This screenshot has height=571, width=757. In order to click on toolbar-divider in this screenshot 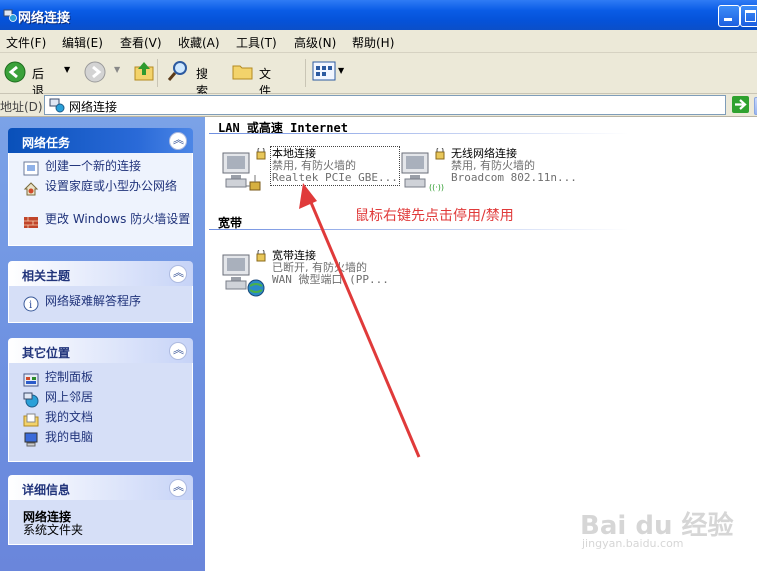, I will do `click(157, 73)`.